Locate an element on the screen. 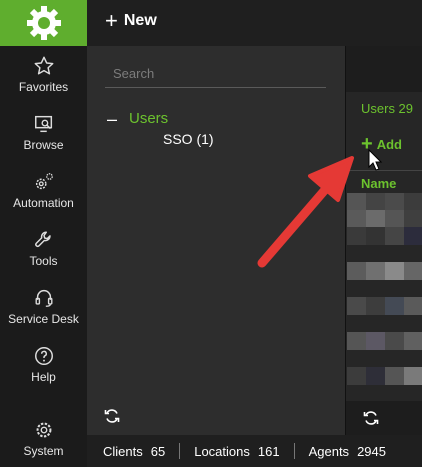  stat-locations: Locations 161 is located at coordinates (237, 451).